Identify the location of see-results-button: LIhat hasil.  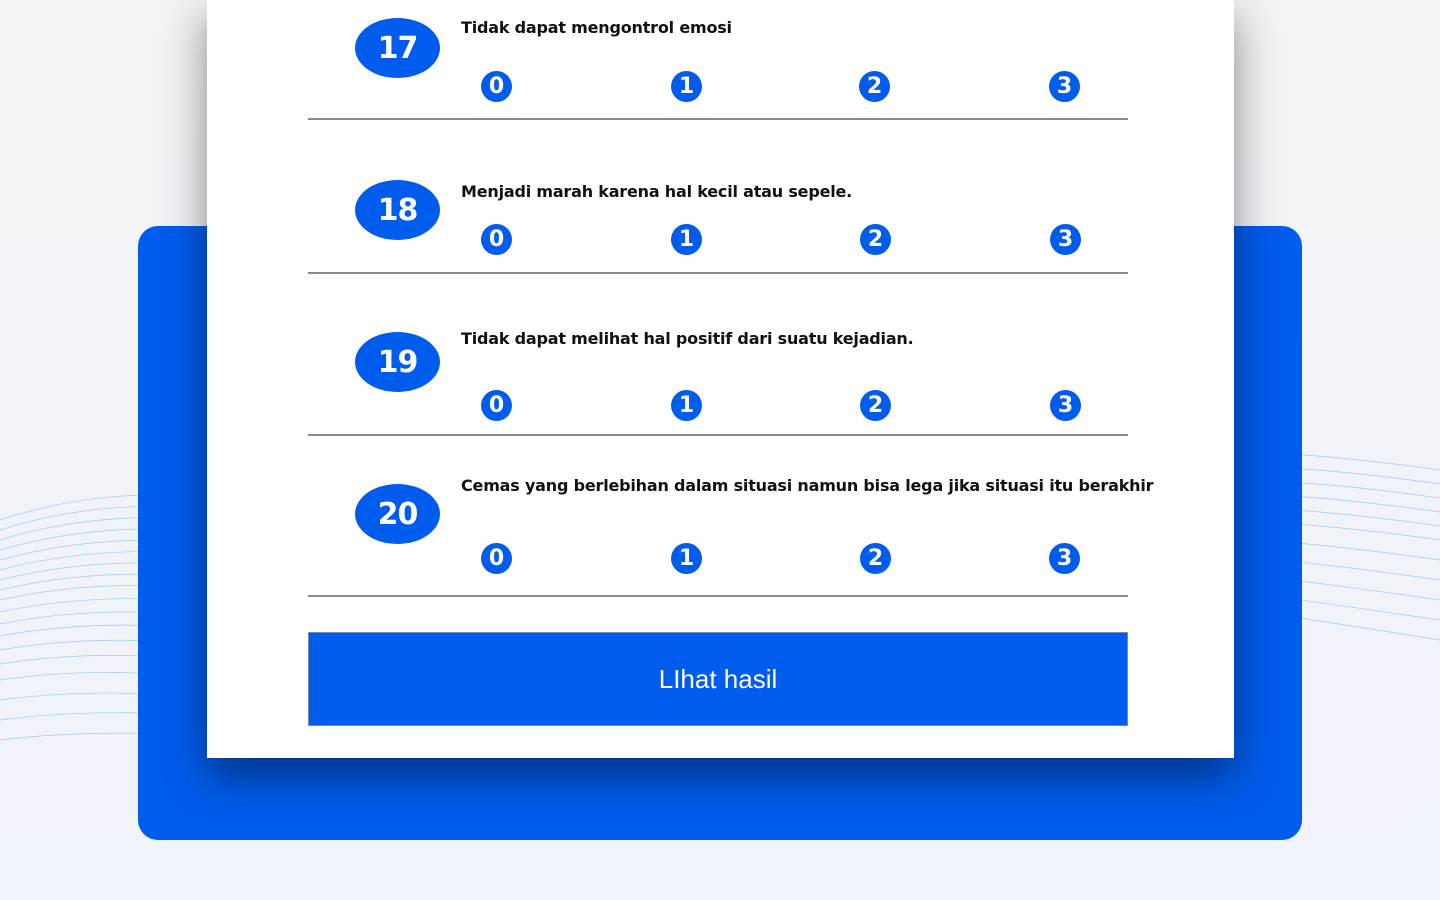
(718, 679).